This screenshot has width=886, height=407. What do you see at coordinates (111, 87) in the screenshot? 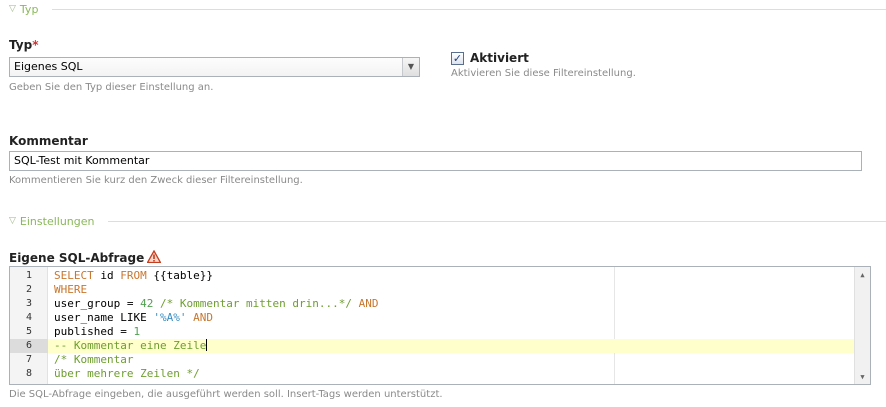
I see `typ-help: Geben Sie den Typ dieser Einstellung an.` at bounding box center [111, 87].